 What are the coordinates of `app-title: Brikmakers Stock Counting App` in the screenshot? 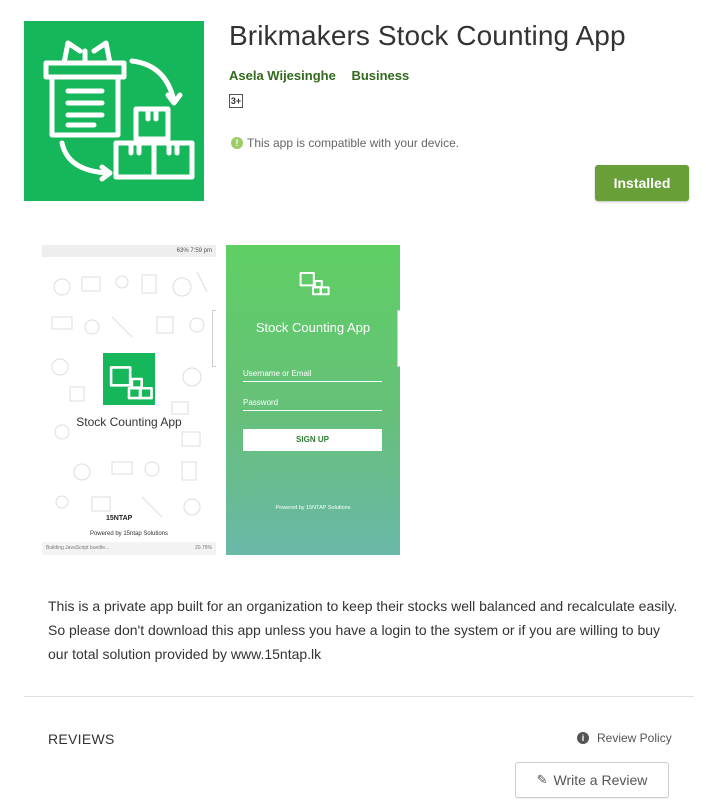 It's located at (427, 35).